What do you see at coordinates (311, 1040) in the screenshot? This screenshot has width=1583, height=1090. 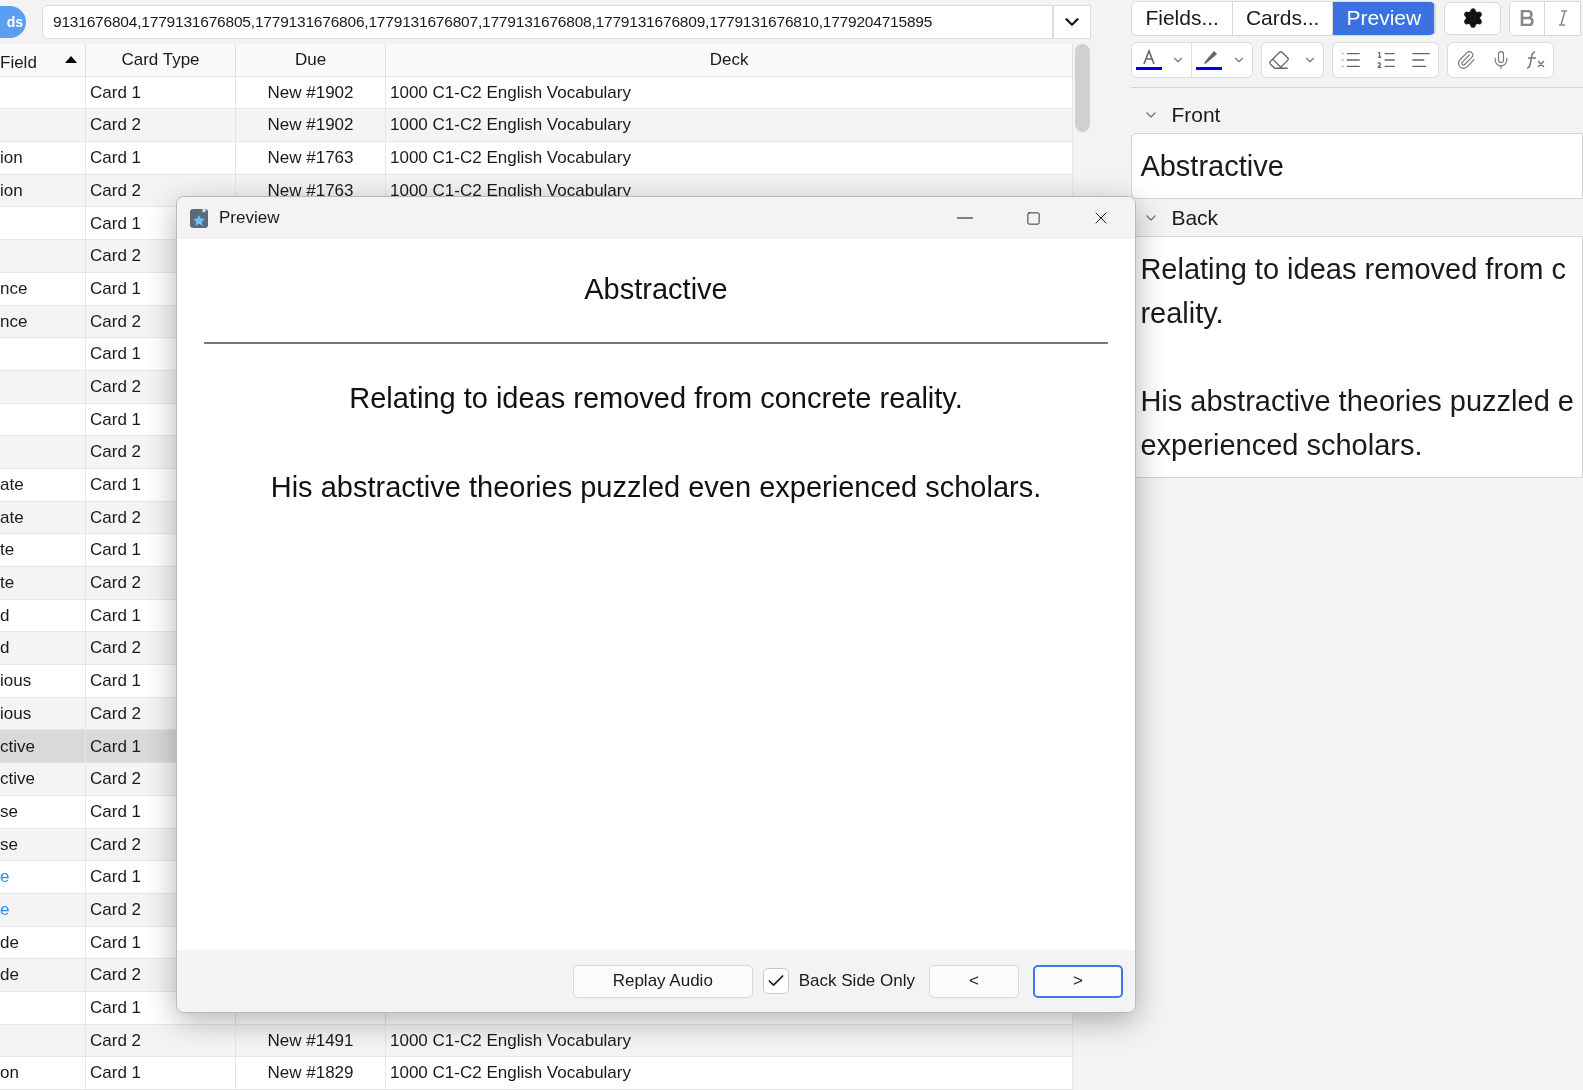 I see `table-cell: New #1491` at bounding box center [311, 1040].